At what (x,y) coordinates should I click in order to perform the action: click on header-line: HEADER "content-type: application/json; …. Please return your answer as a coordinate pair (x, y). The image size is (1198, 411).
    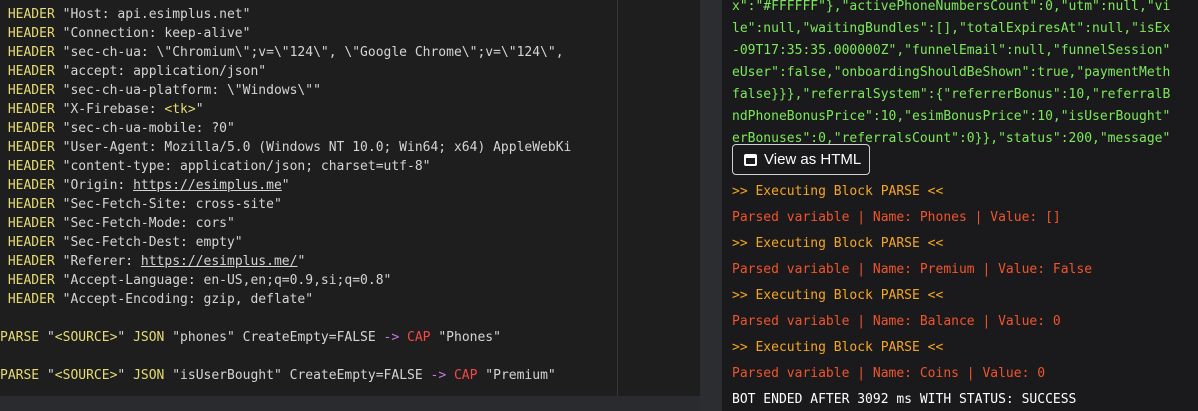
    Looking at the image, I should click on (215, 166).